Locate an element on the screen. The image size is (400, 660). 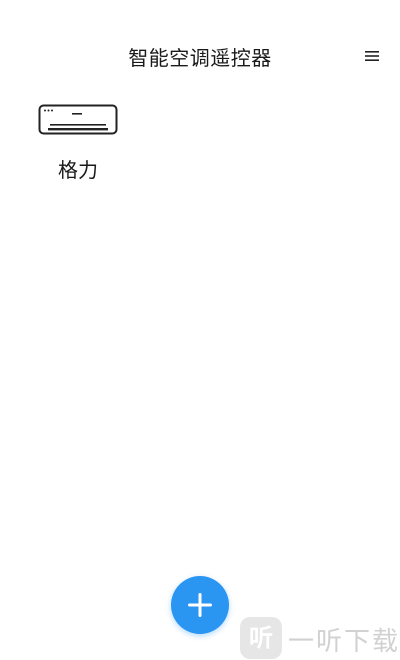
add-device-button is located at coordinates (200, 605).